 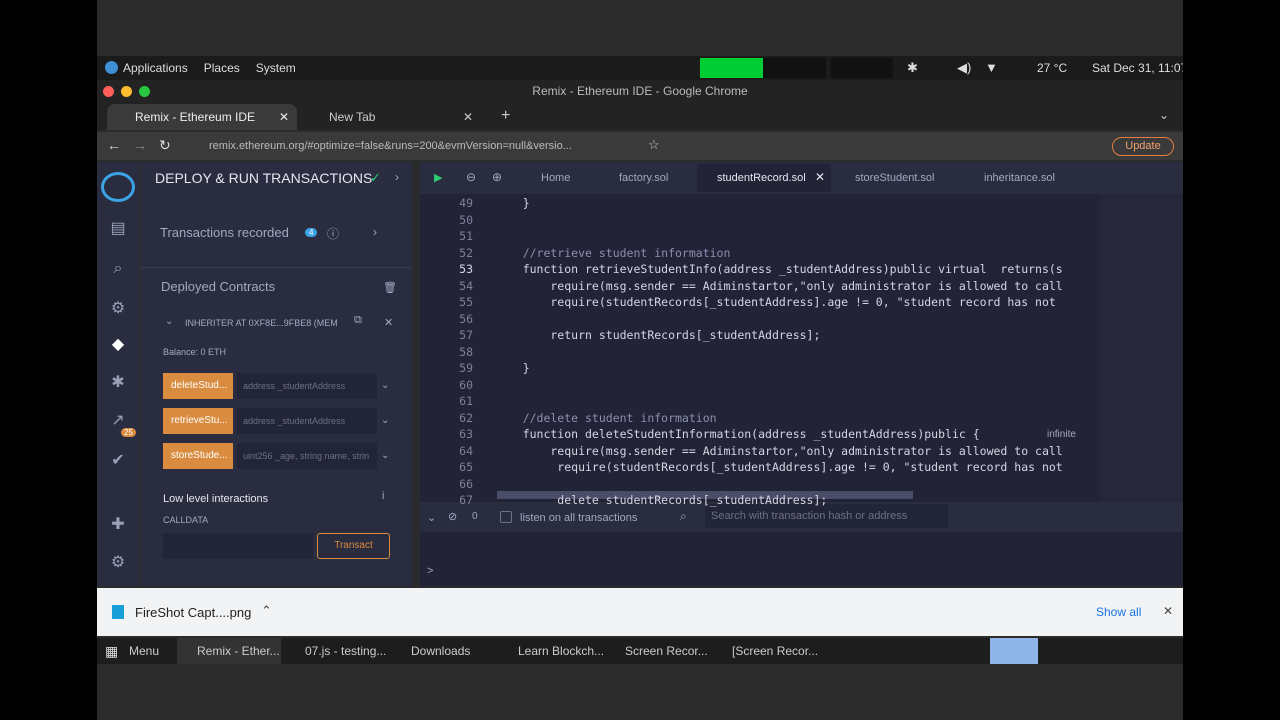 I want to click on network-graph-icon, so click(x=862, y=68).